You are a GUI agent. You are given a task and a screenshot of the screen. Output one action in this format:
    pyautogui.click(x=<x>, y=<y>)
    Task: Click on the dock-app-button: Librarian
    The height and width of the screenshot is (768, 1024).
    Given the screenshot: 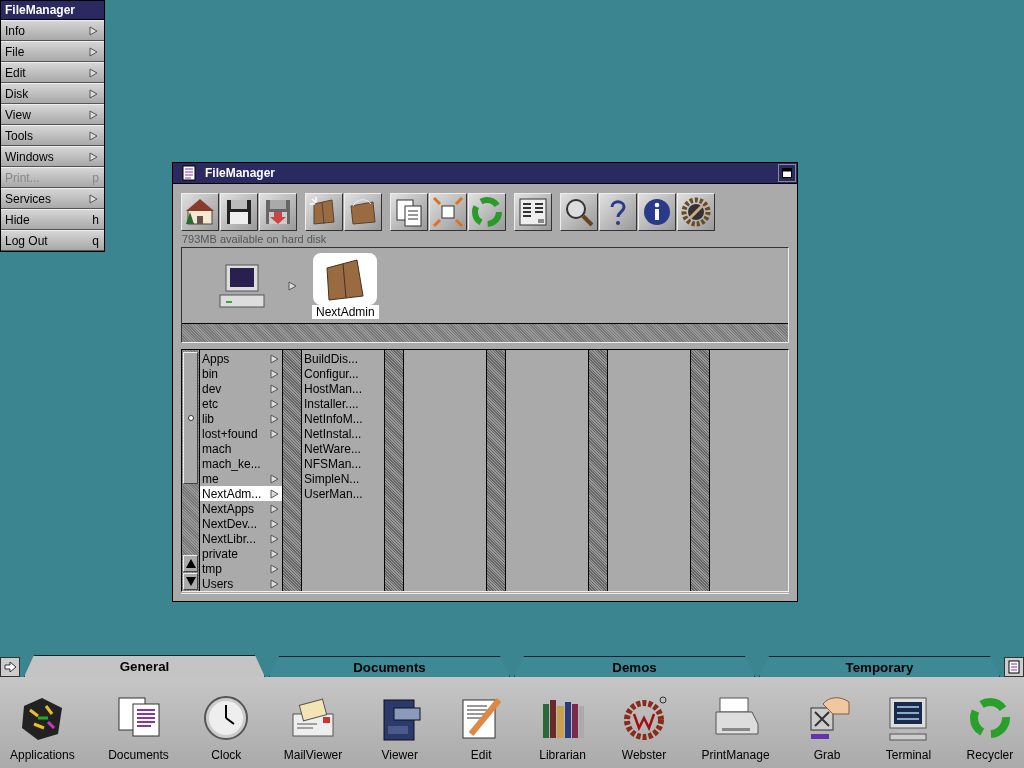 What is the action you would take?
    pyautogui.click(x=562, y=722)
    